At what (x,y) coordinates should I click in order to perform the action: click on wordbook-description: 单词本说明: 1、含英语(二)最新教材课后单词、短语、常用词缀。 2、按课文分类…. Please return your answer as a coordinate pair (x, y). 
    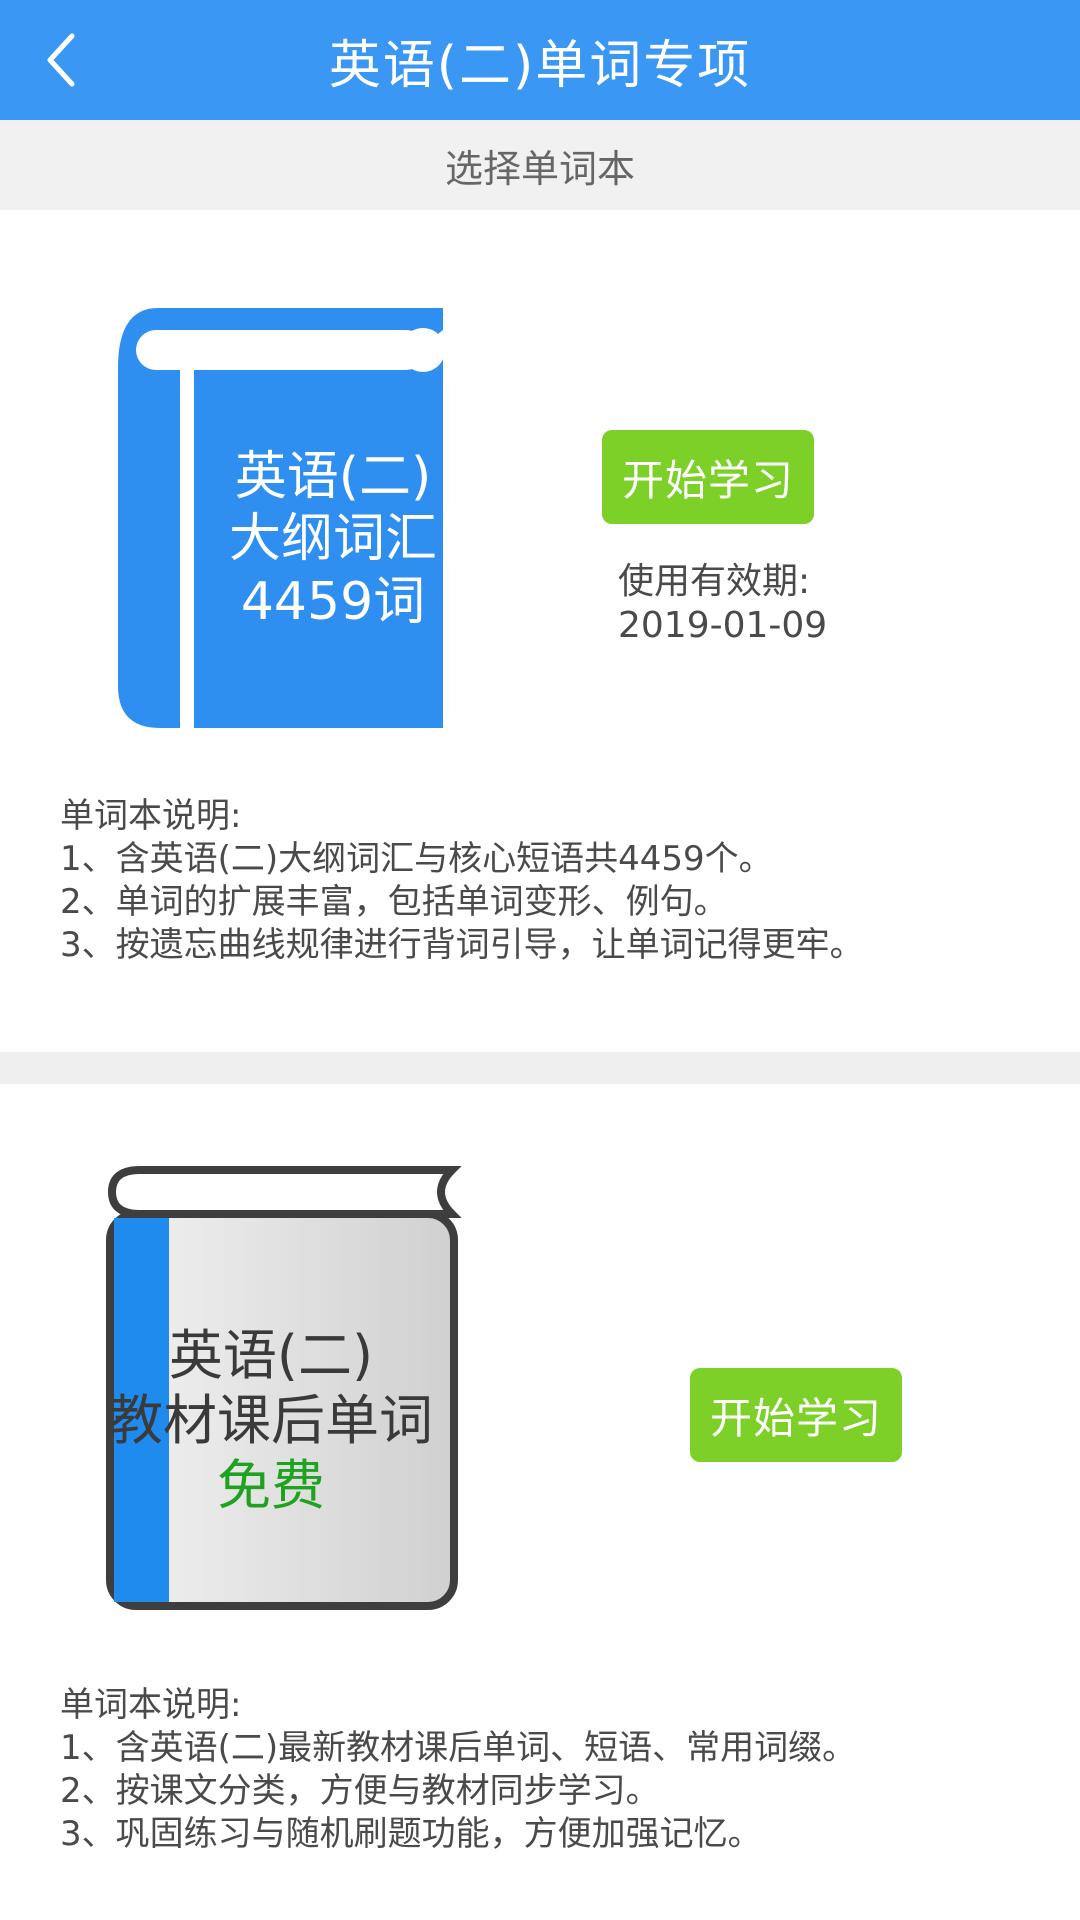
    Looking at the image, I should click on (458, 1770).